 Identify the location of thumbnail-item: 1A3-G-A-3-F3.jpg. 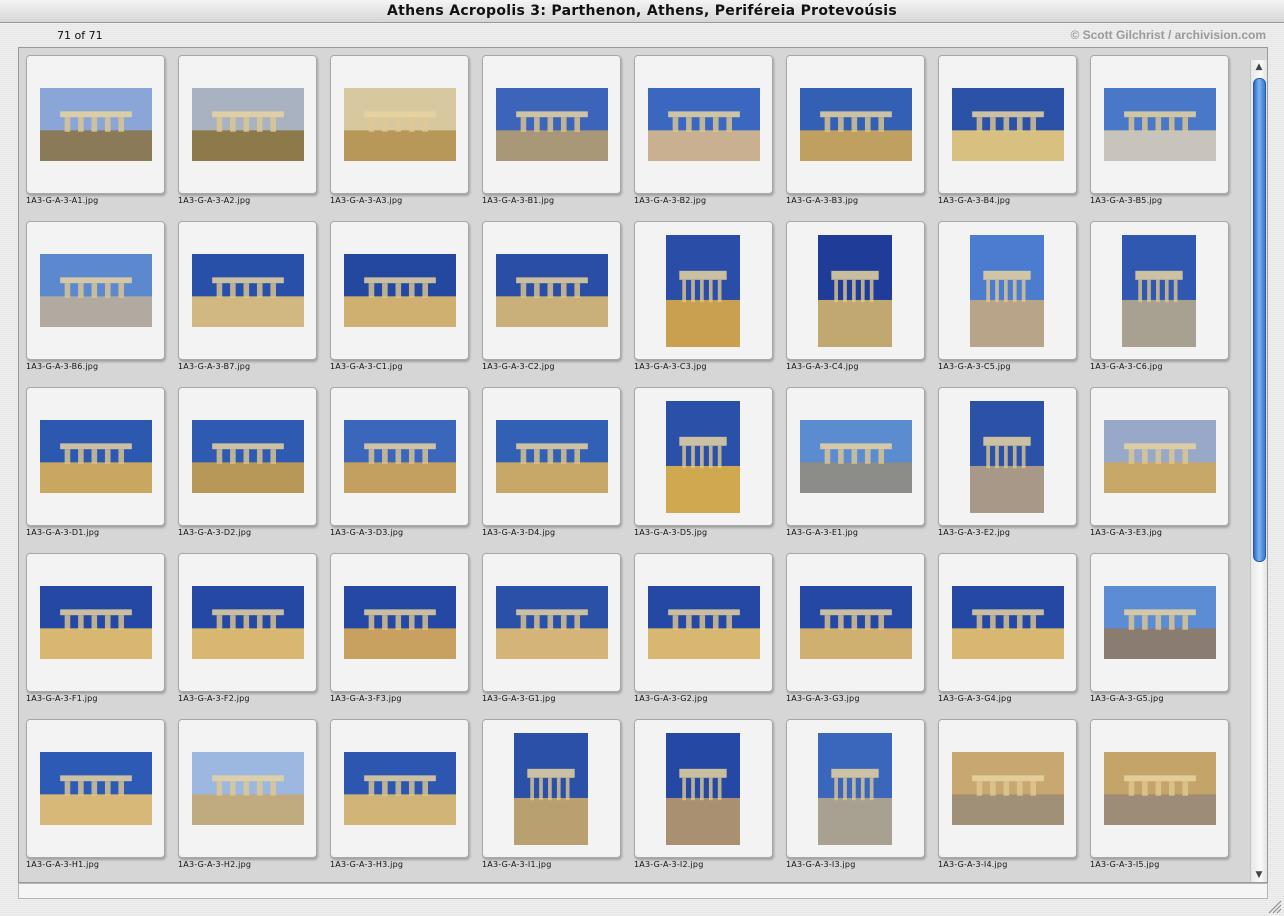
(399, 626).